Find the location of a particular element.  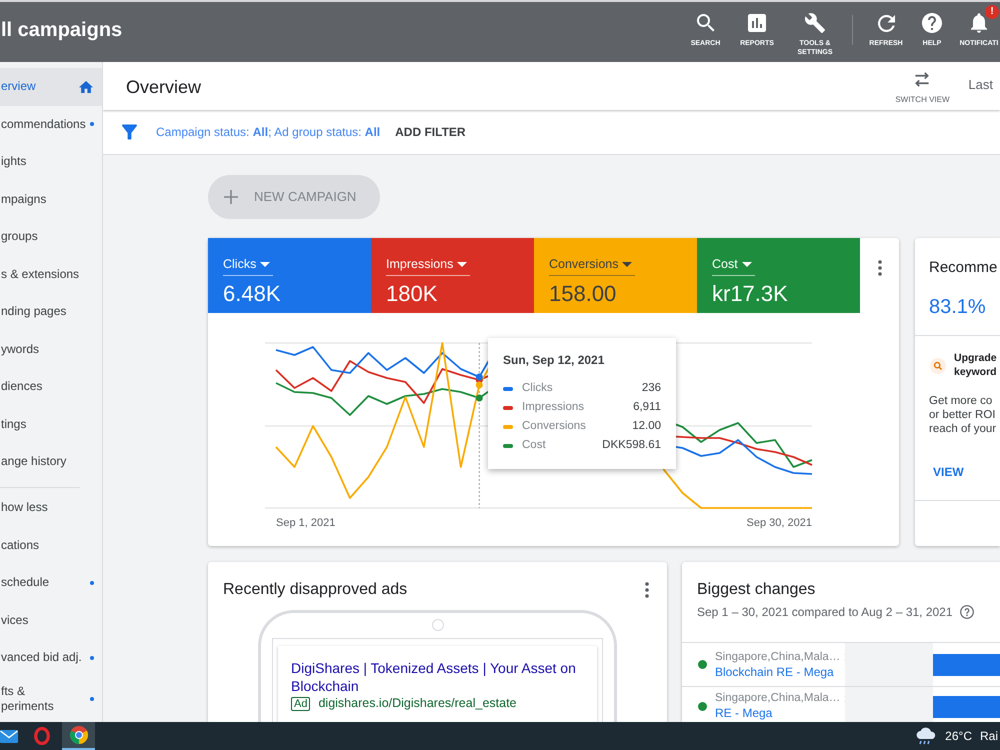

swap-arrows-icon is located at coordinates (922, 79).